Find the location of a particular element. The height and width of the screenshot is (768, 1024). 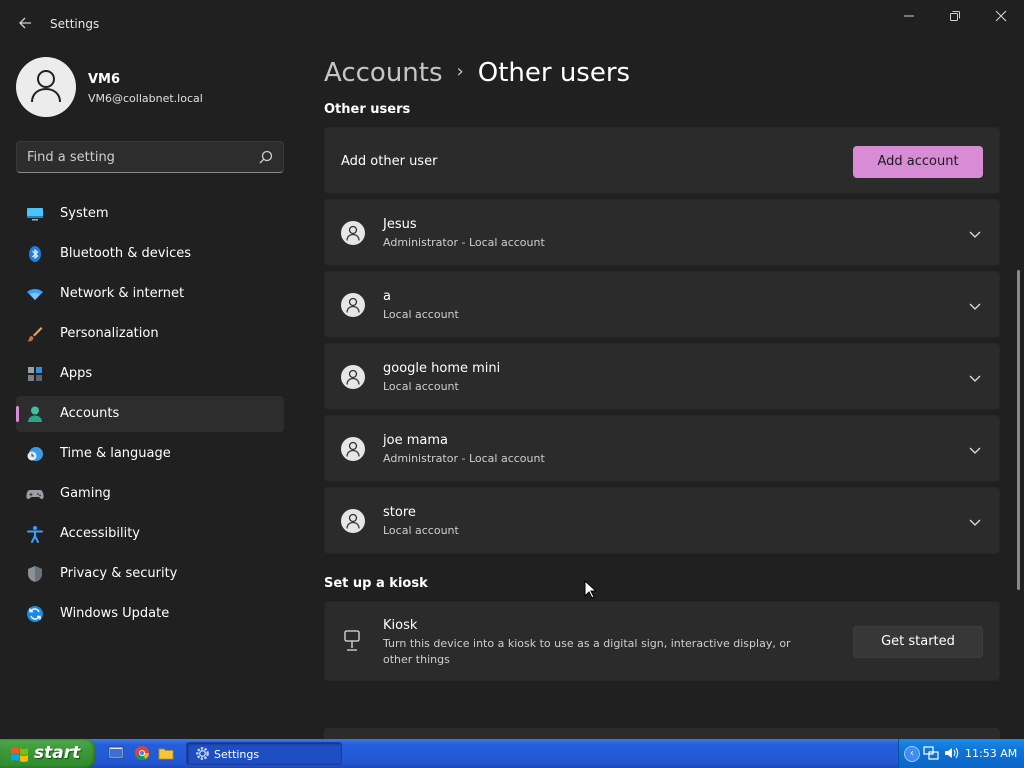

breadcrumb: Accounts › Other users is located at coordinates (477, 78).